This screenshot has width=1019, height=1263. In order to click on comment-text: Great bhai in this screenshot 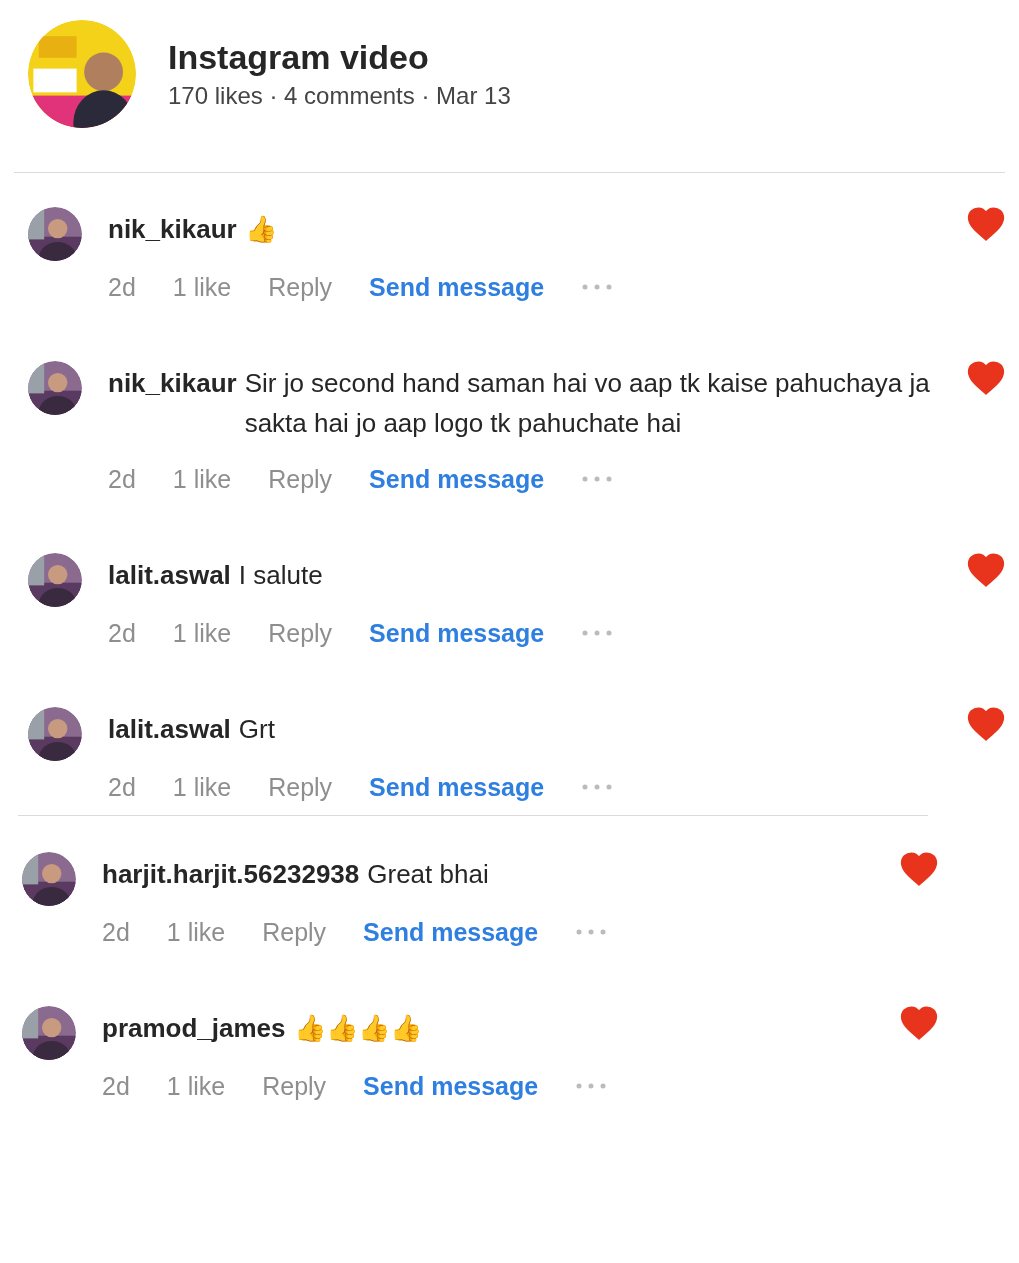, I will do `click(428, 874)`.